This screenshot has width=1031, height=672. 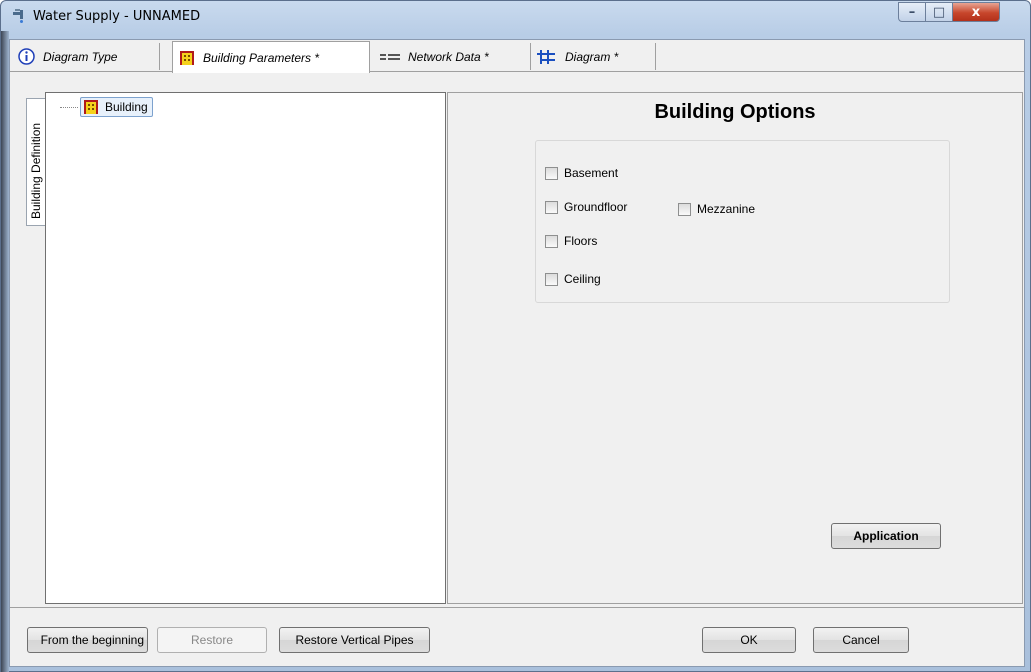 I want to click on tab-label: Diagram *, so click(x=592, y=56).